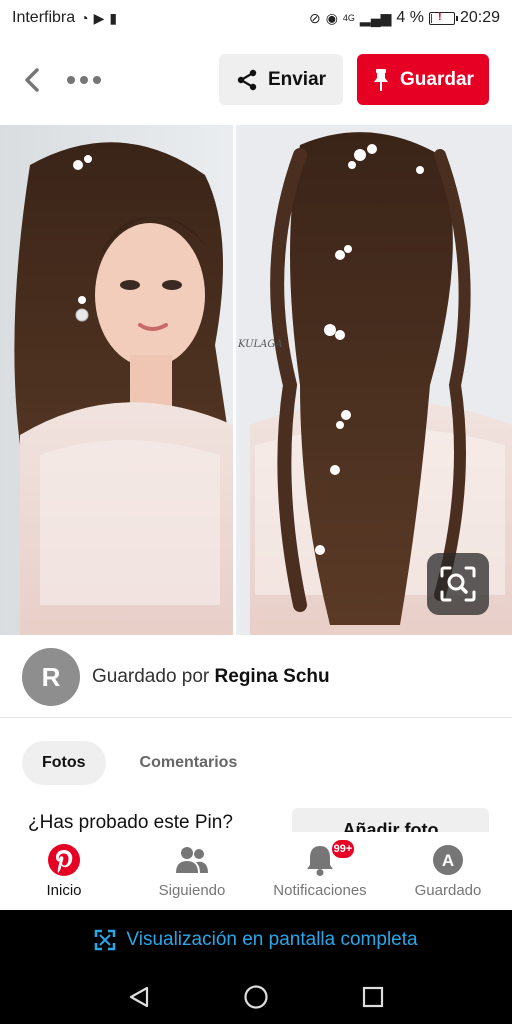  I want to click on clock: 20:29, so click(479, 17).